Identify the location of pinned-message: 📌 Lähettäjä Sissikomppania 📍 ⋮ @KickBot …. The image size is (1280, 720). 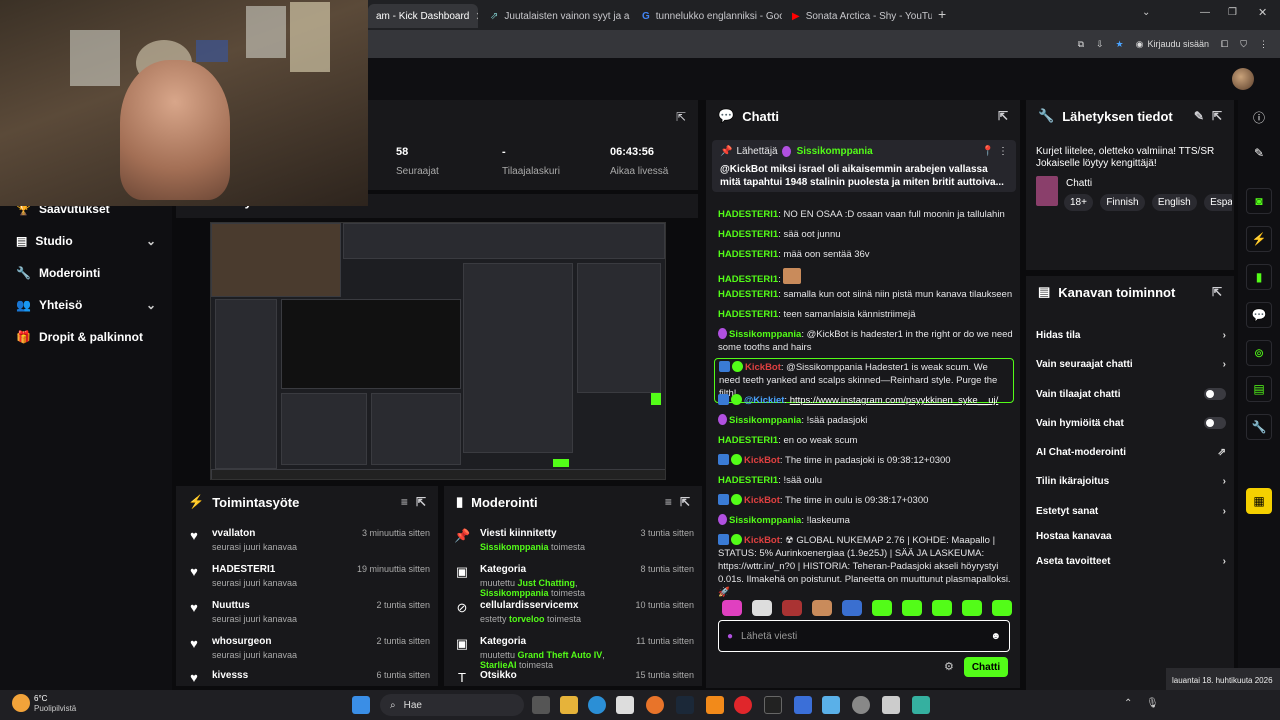
(864, 166).